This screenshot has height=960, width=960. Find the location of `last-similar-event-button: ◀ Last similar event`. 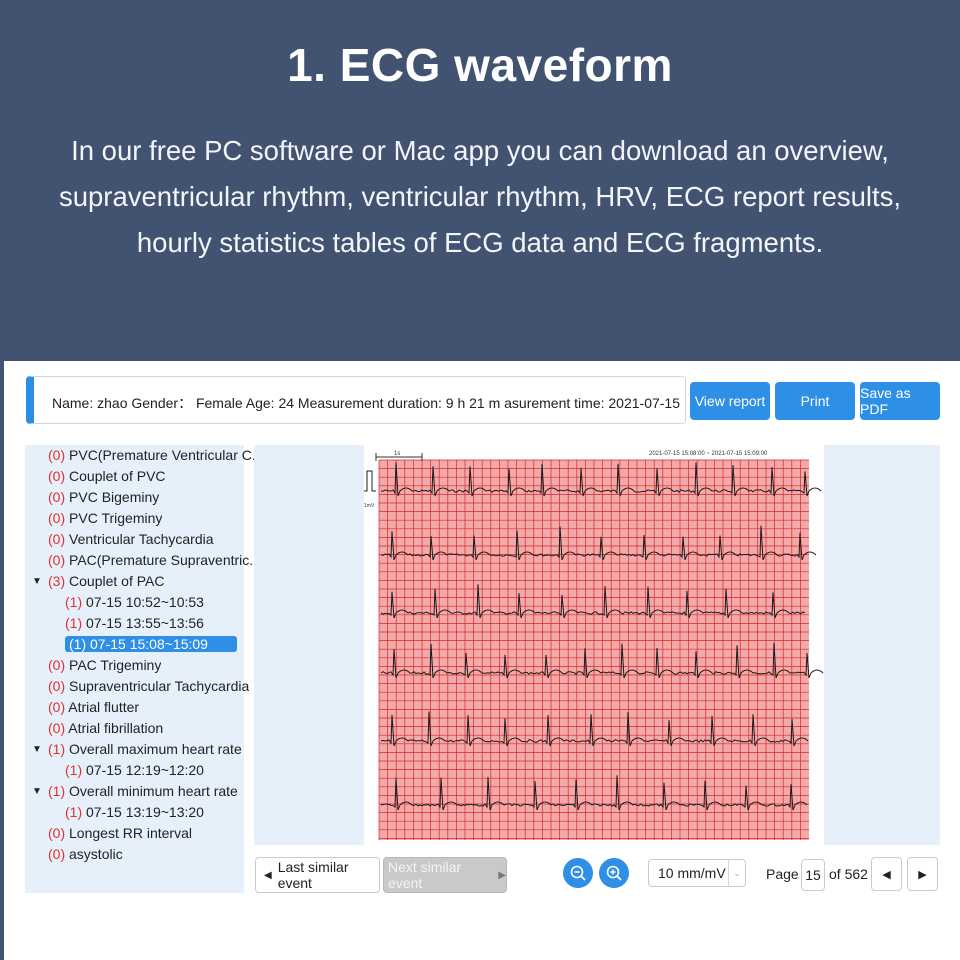

last-similar-event-button: ◀ Last similar event is located at coordinates (317, 875).